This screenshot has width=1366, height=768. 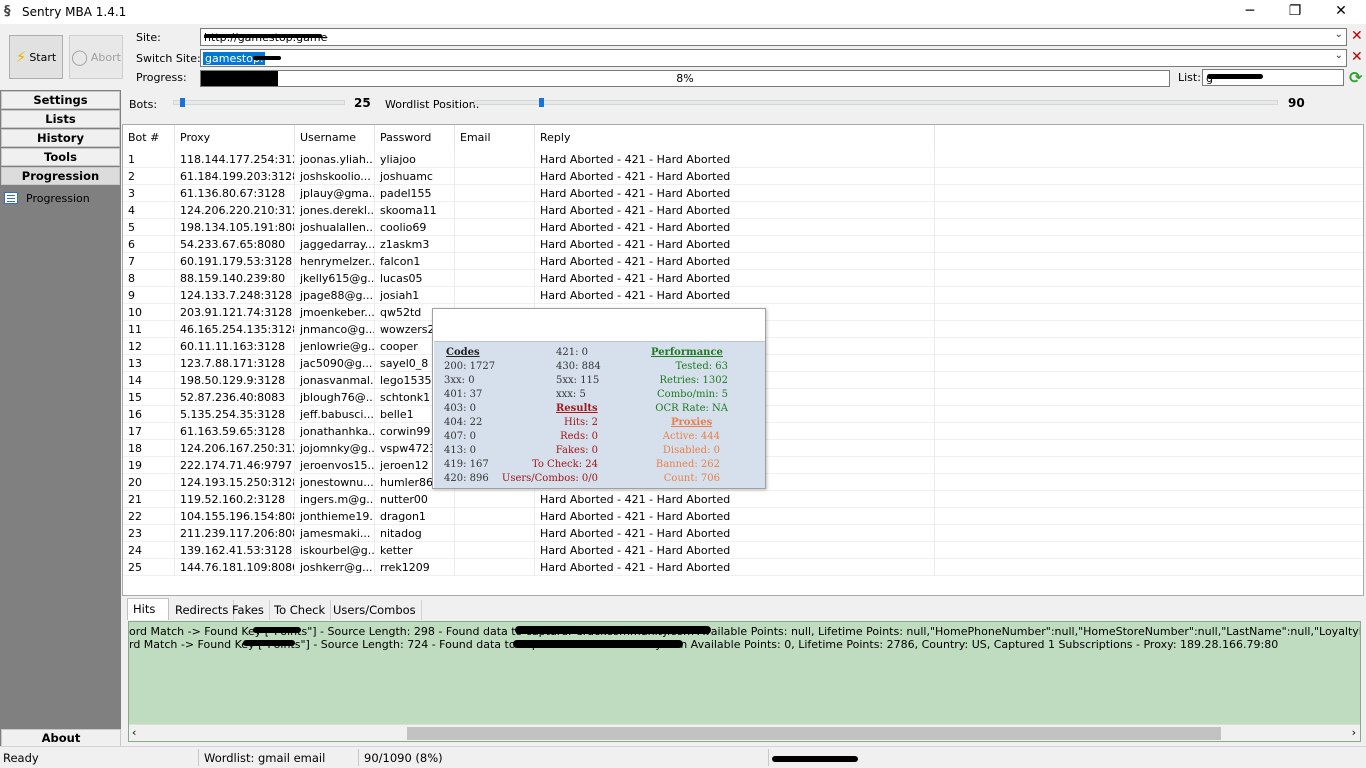 I want to click on table-cell: 21, so click(x=149, y=499).